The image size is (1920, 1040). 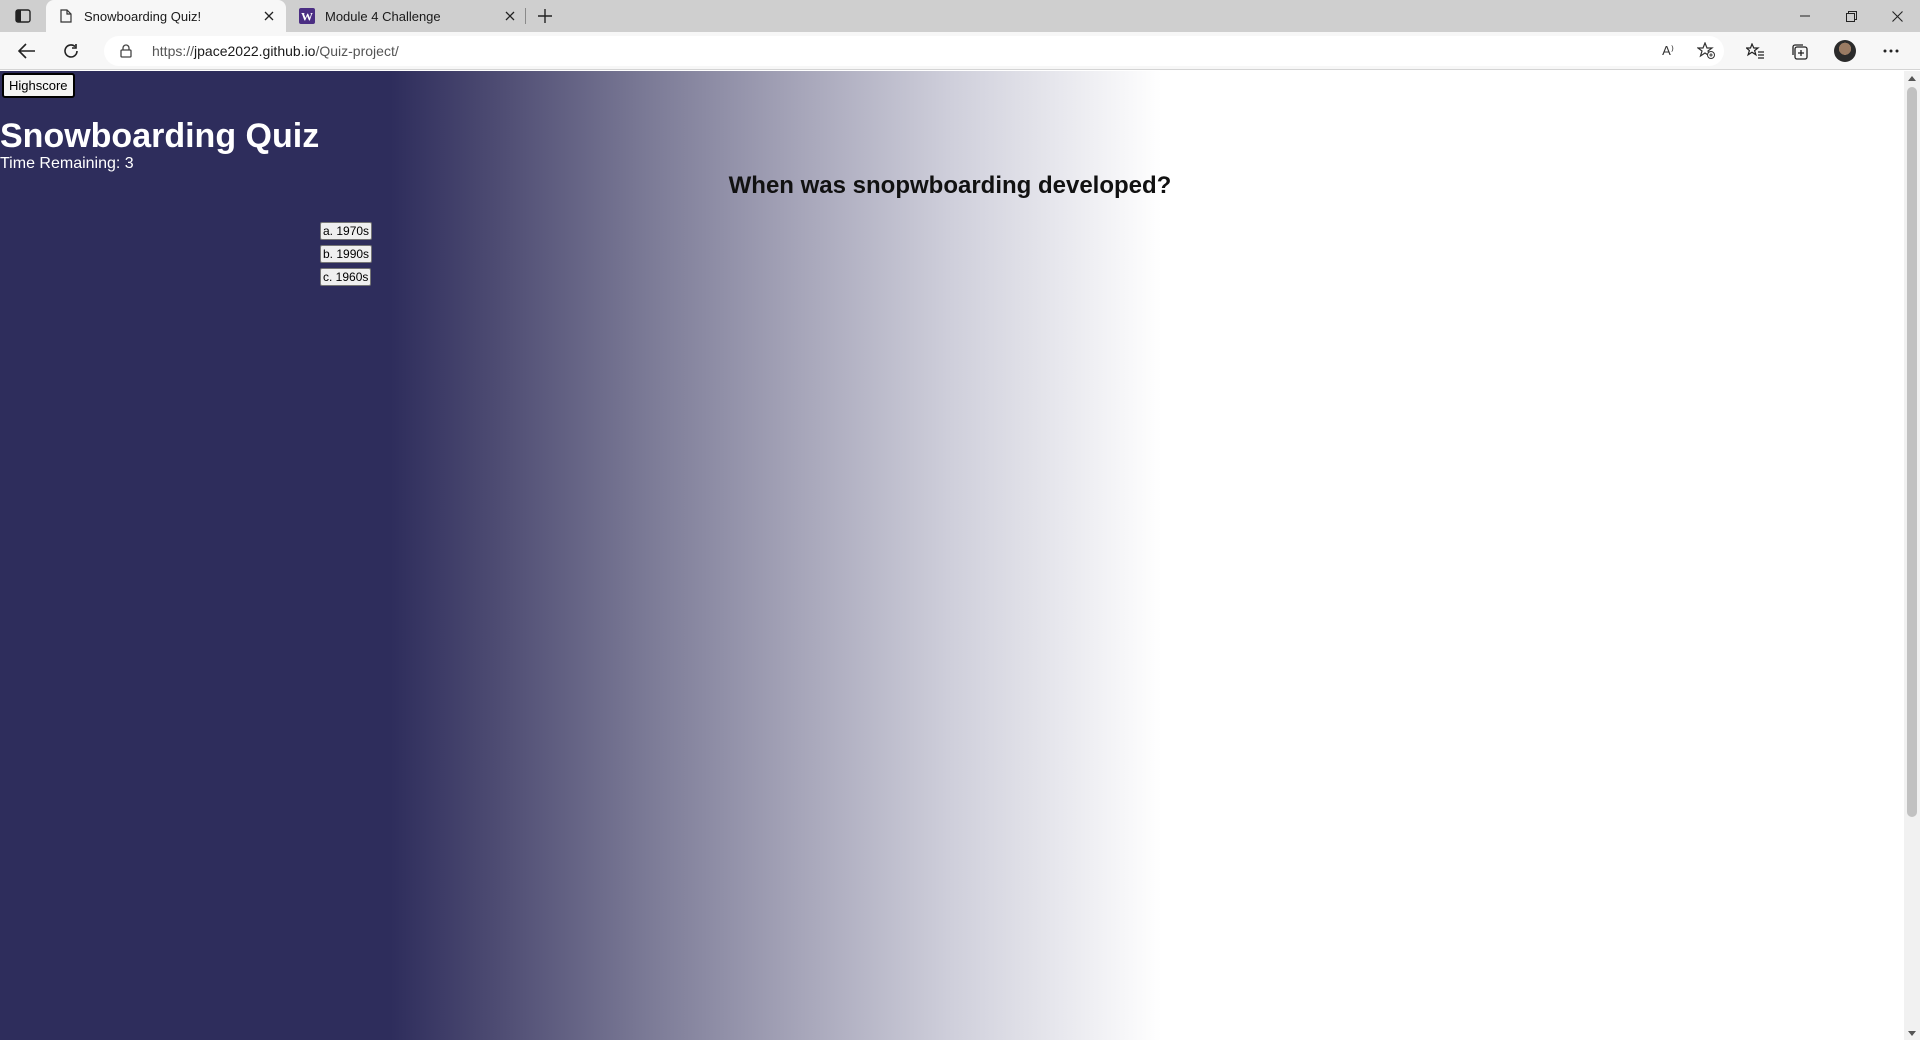 I want to click on svg-text: W, so click(x=307, y=17).